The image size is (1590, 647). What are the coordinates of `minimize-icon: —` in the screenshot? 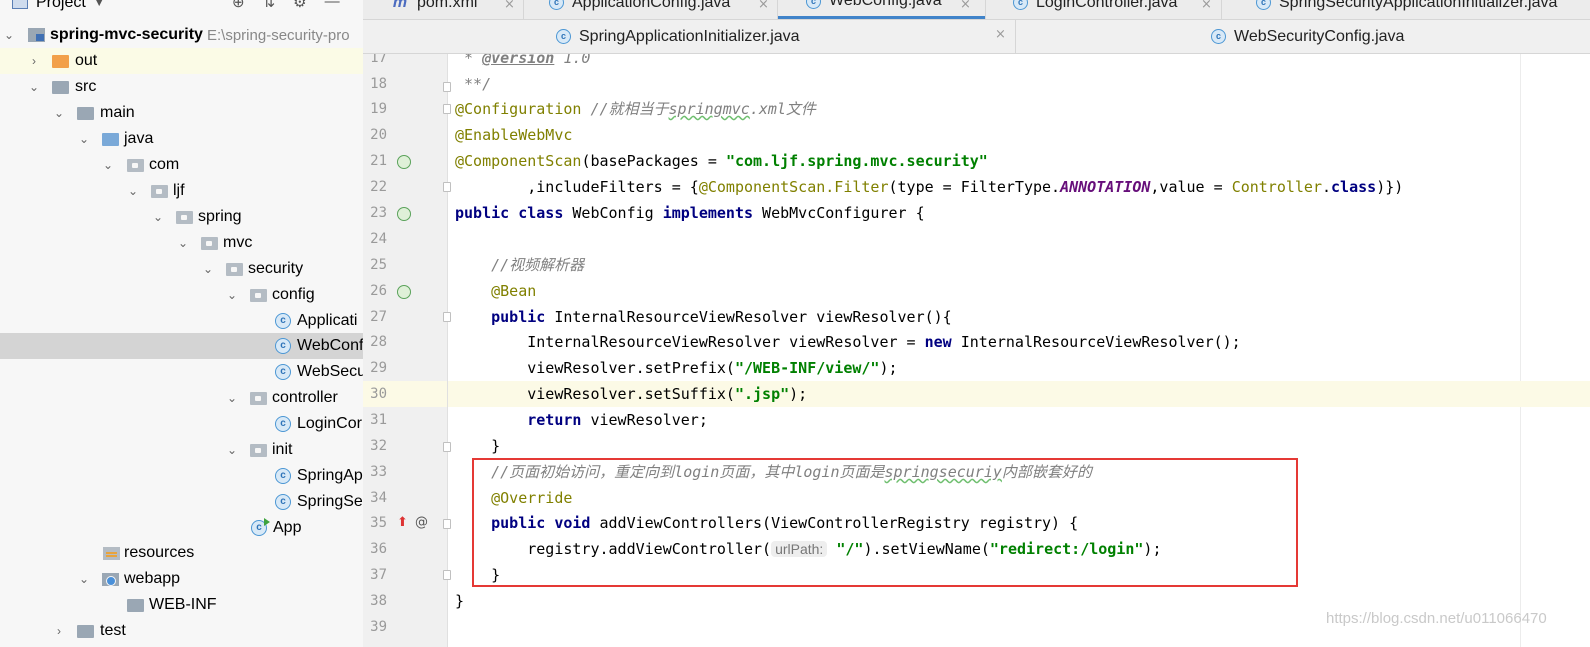 It's located at (332, 5).